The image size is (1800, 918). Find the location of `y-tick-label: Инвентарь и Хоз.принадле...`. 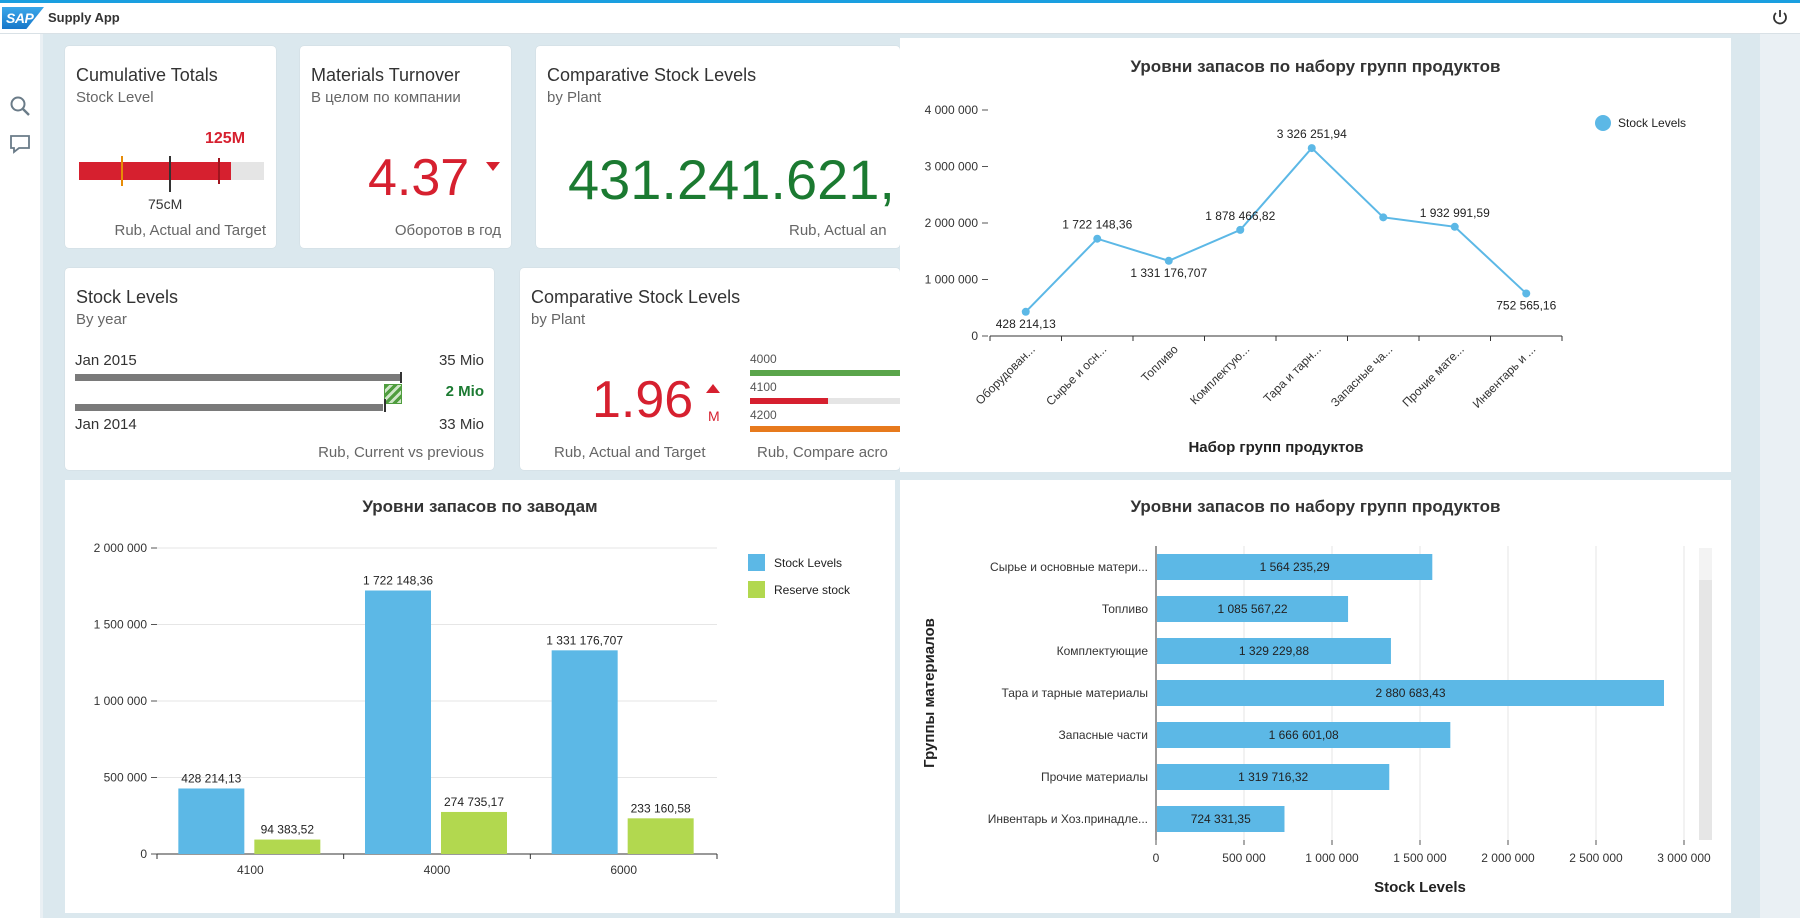

y-tick-label: Инвентарь и Хоз.принадле... is located at coordinates (1068, 819).